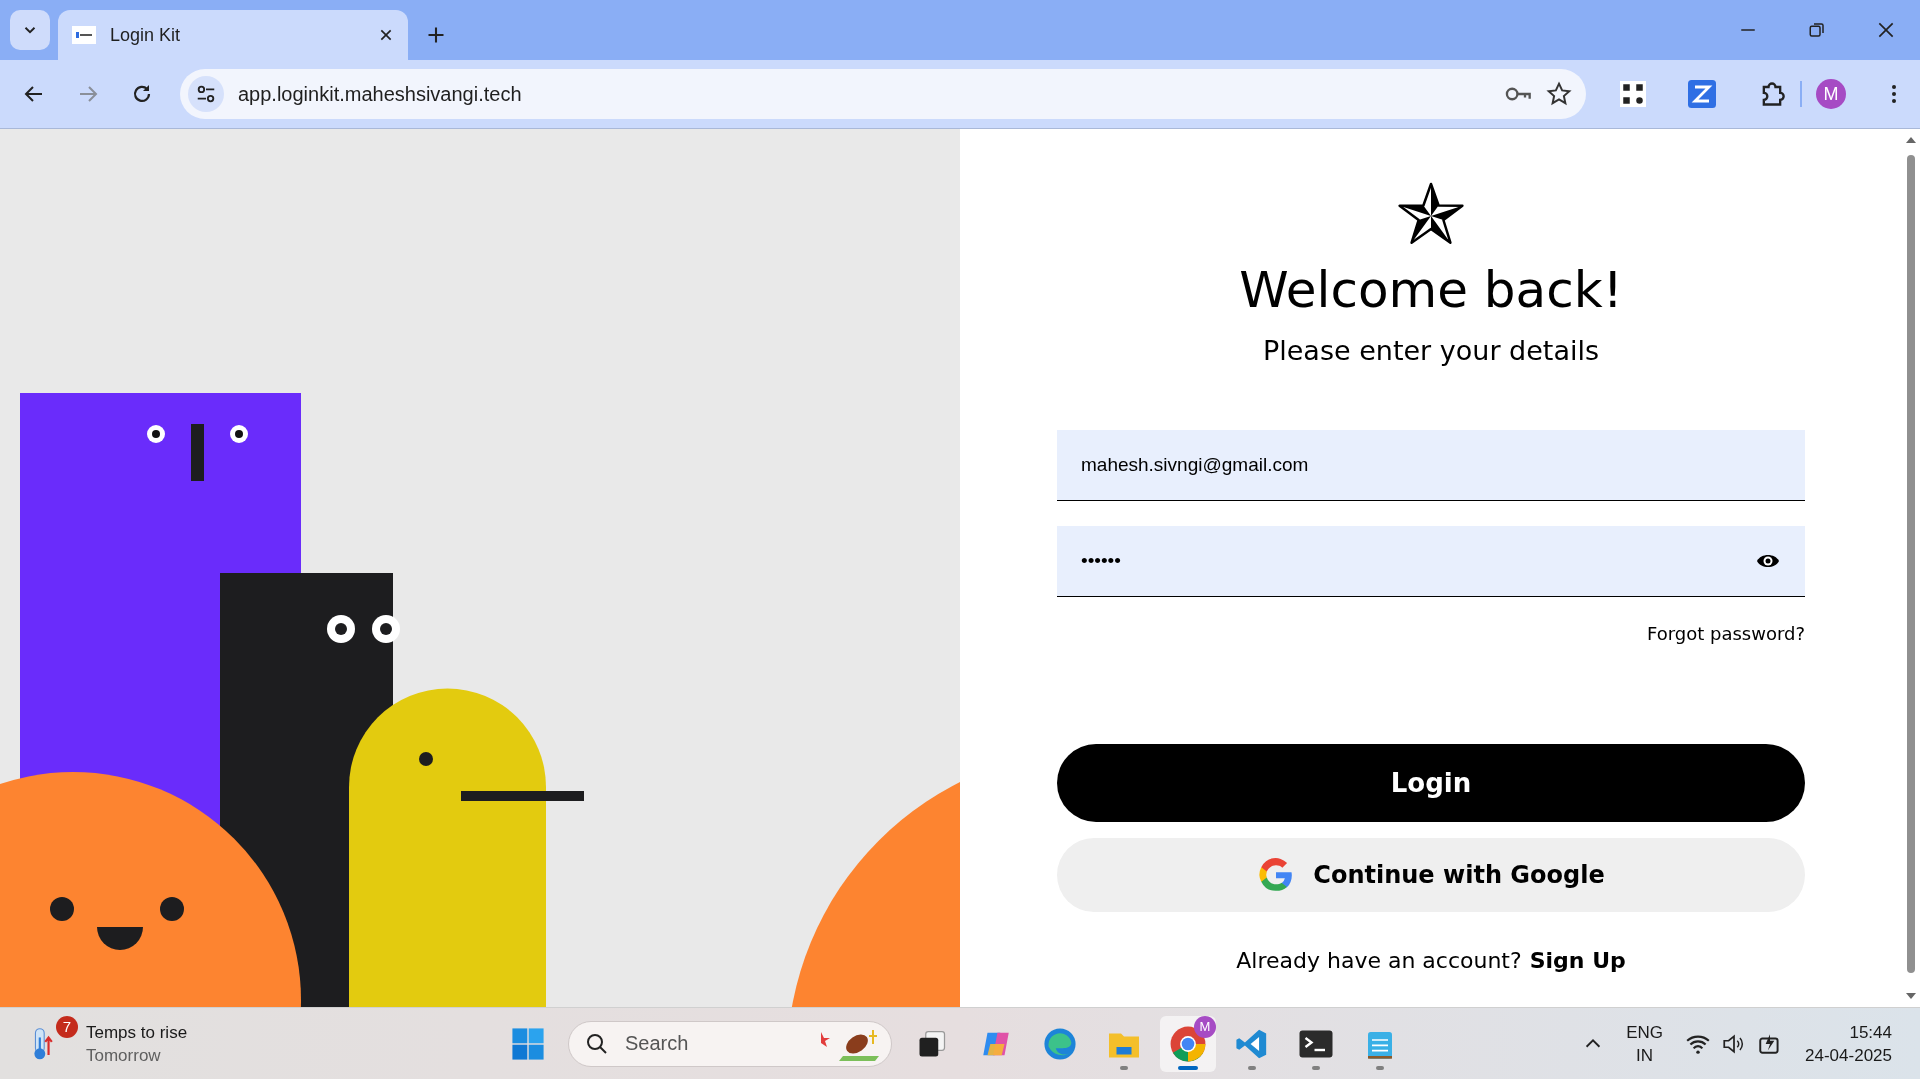 The height and width of the screenshot is (1080, 1920). What do you see at coordinates (528, 1043) in the screenshot?
I see `windows-icon` at bounding box center [528, 1043].